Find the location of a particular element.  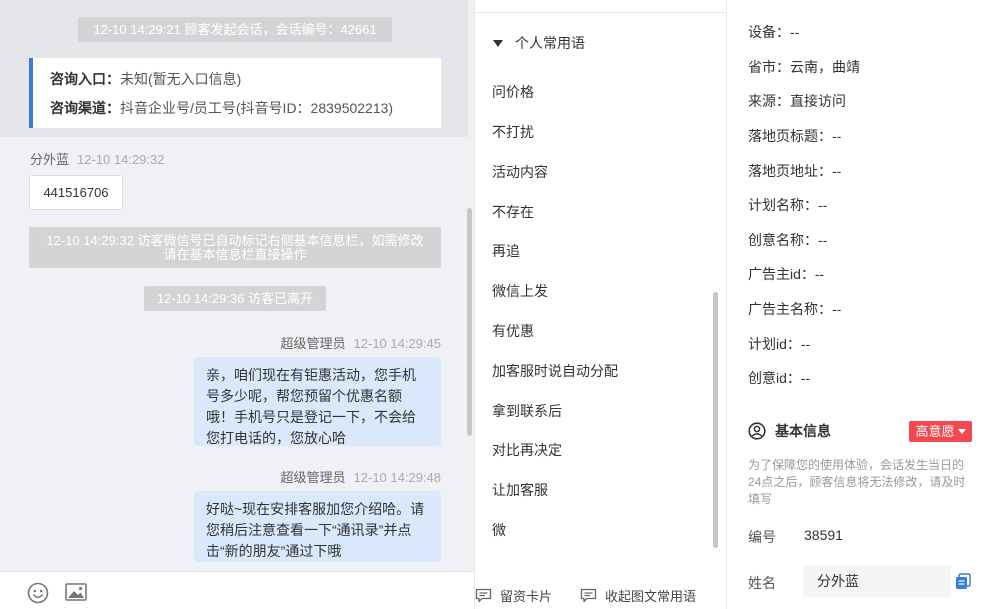

lead-card-label: 留资卡片 is located at coordinates (526, 596).